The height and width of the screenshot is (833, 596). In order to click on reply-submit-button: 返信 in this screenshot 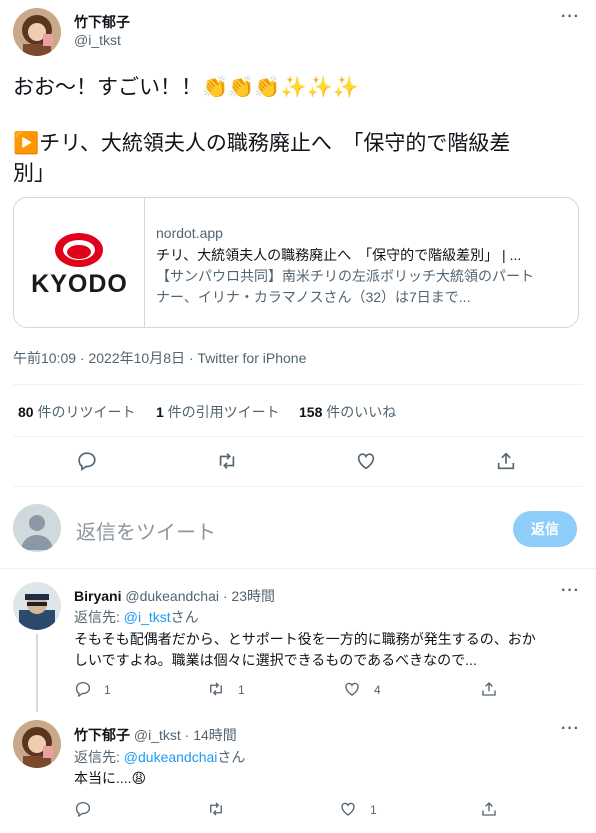, I will do `click(545, 529)`.